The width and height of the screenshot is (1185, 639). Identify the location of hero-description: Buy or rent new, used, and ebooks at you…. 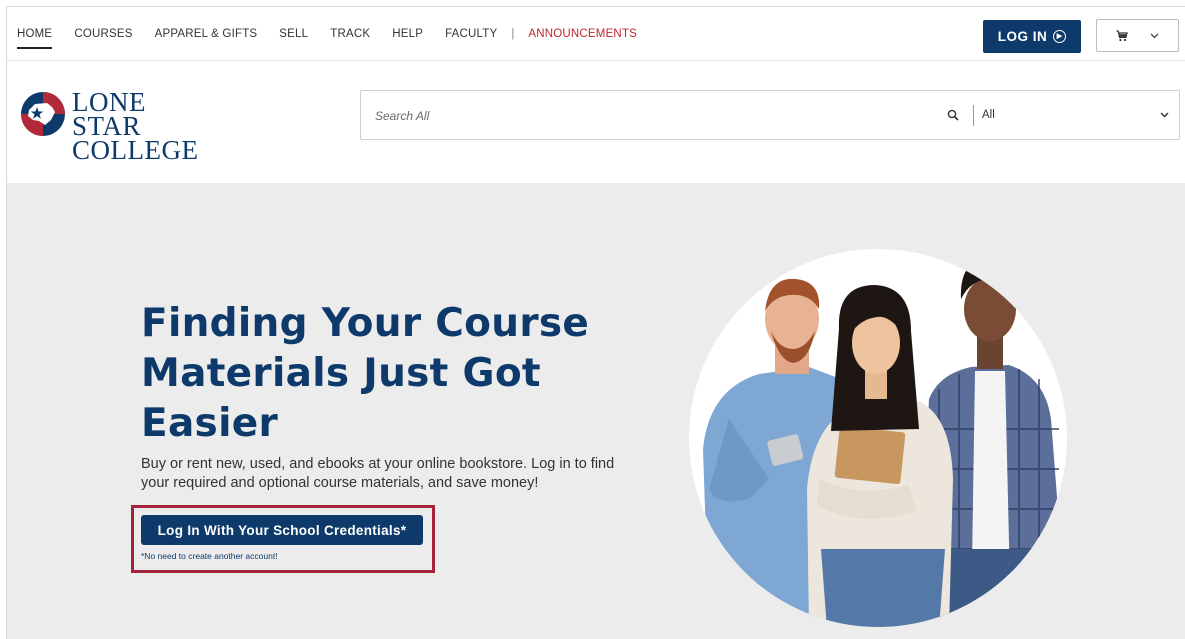
(378, 473).